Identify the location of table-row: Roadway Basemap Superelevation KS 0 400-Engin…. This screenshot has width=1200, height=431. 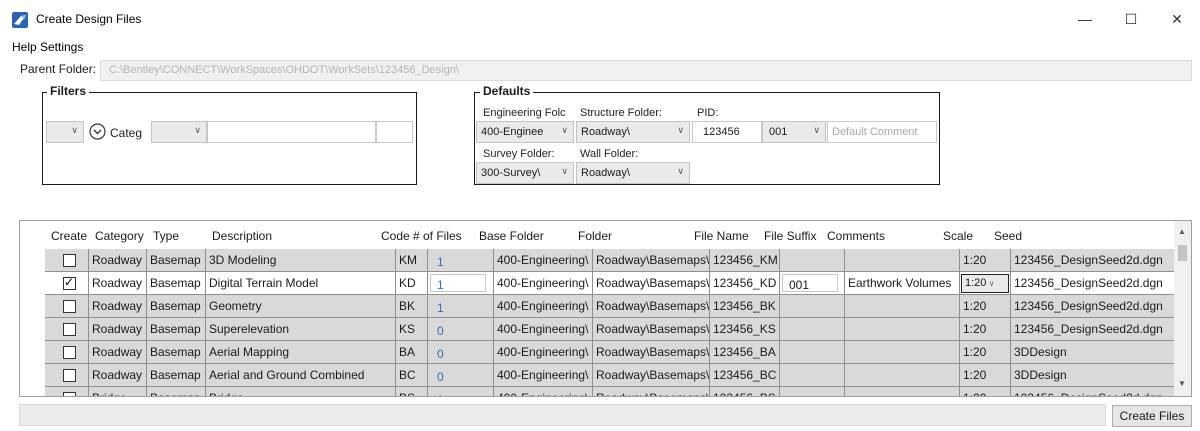
(611, 329).